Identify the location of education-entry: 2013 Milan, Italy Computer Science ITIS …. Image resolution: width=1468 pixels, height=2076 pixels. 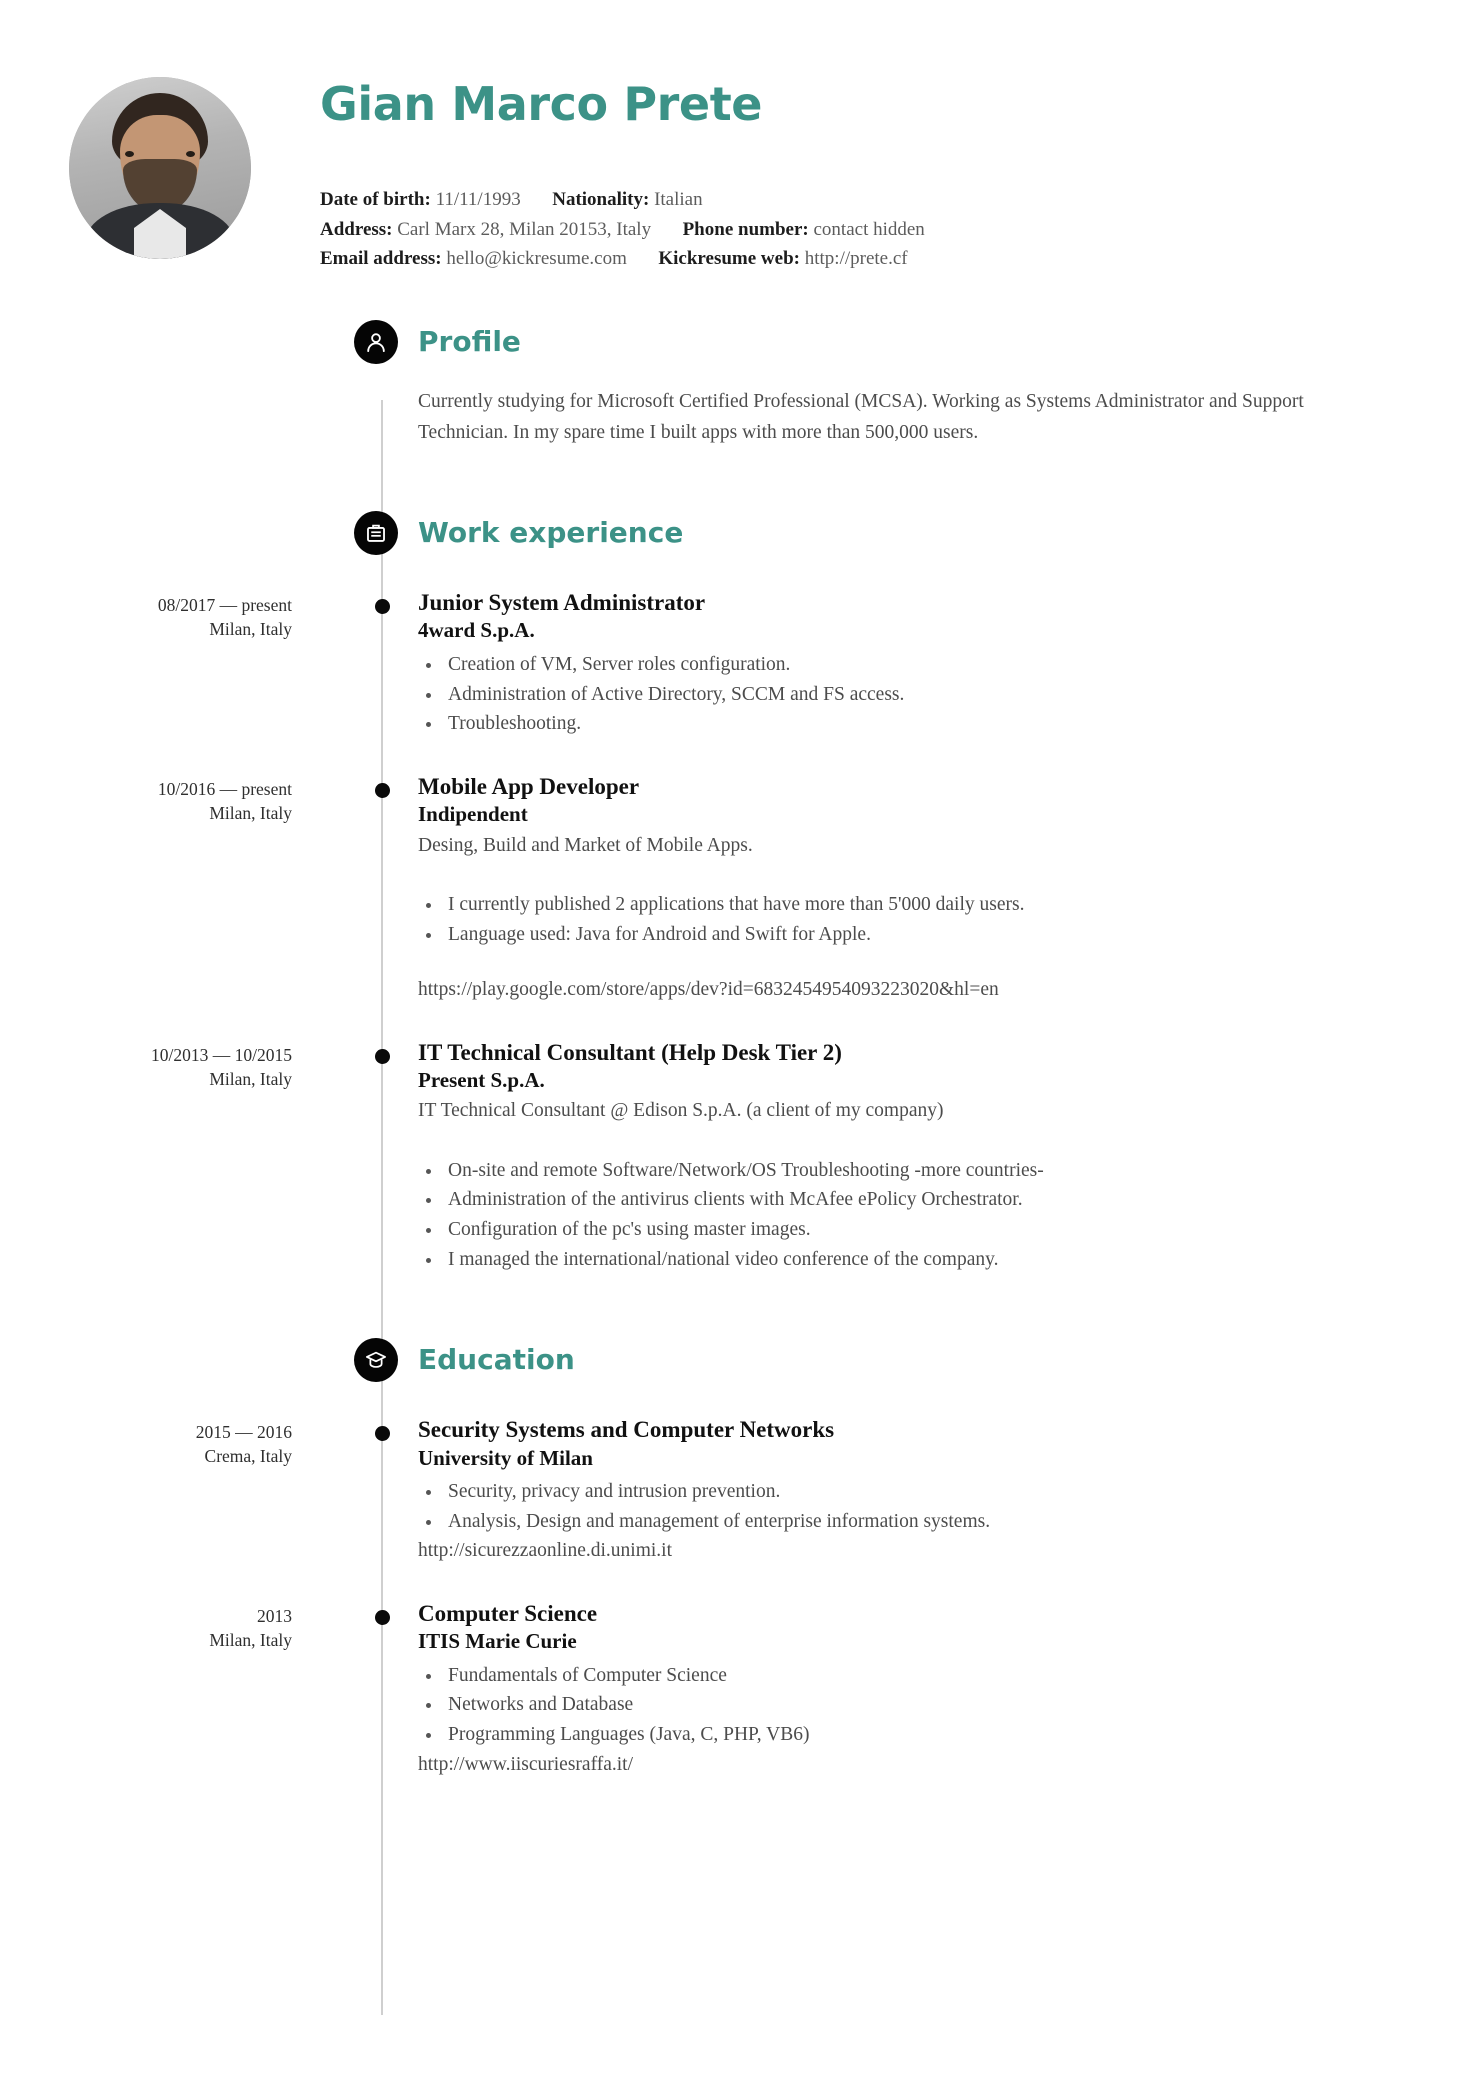
(734, 1689).